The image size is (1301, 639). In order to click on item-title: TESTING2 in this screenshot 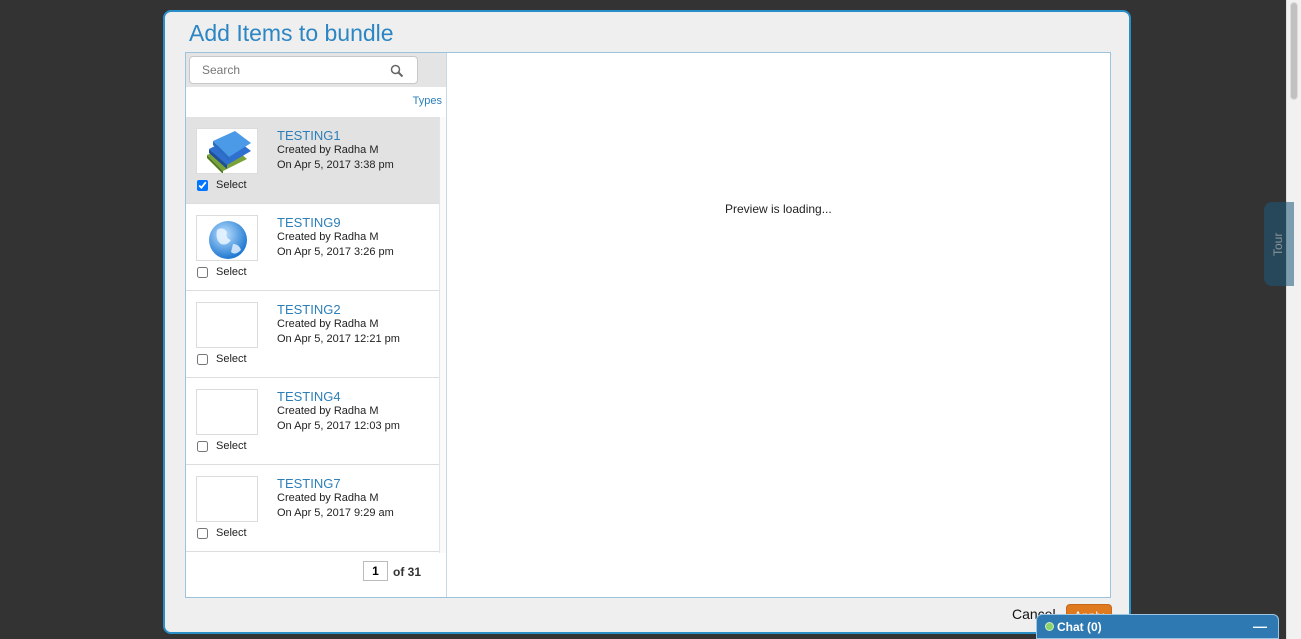, I will do `click(309, 309)`.